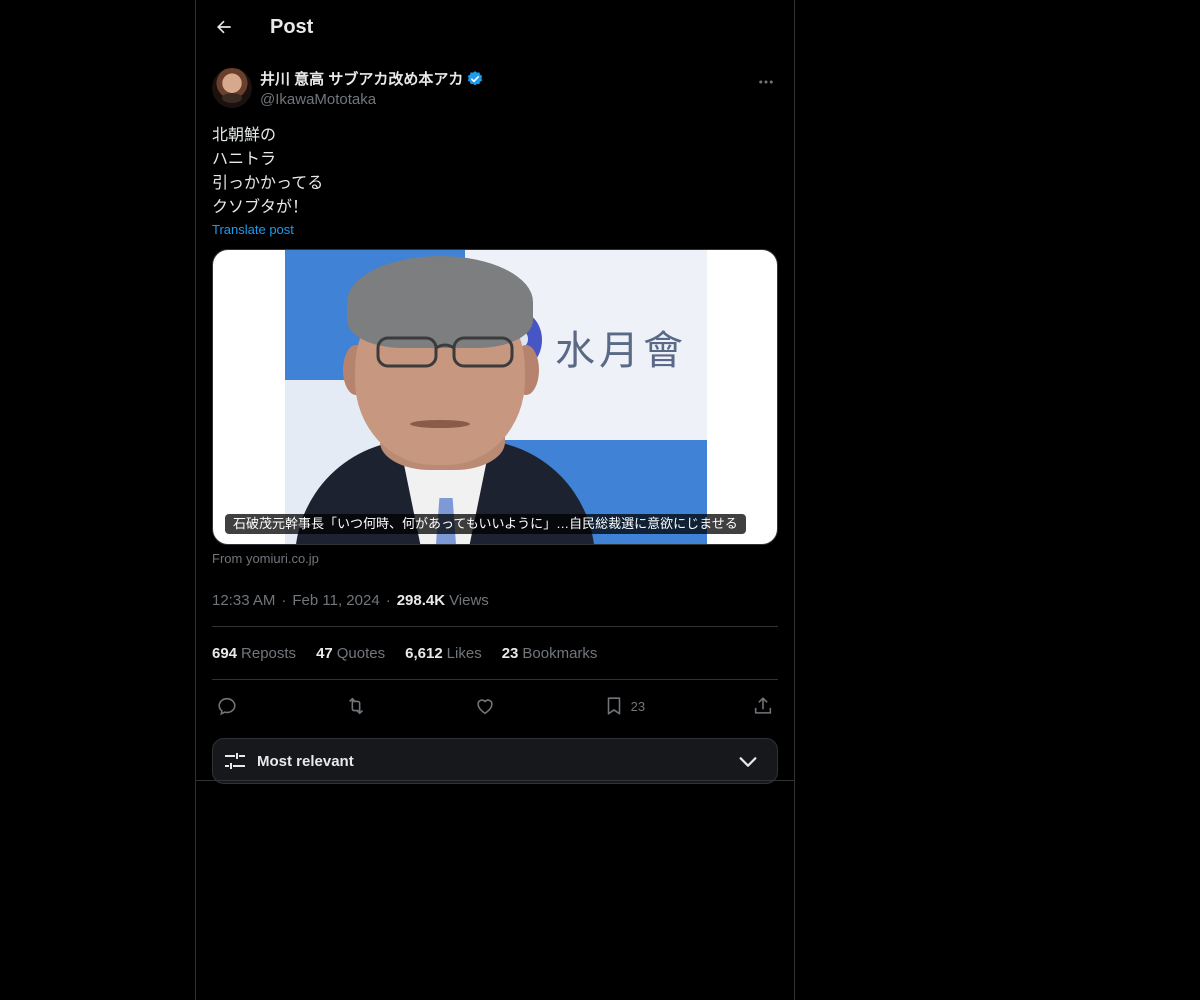  I want to click on reposts-stat: 694 Reposts, so click(254, 653).